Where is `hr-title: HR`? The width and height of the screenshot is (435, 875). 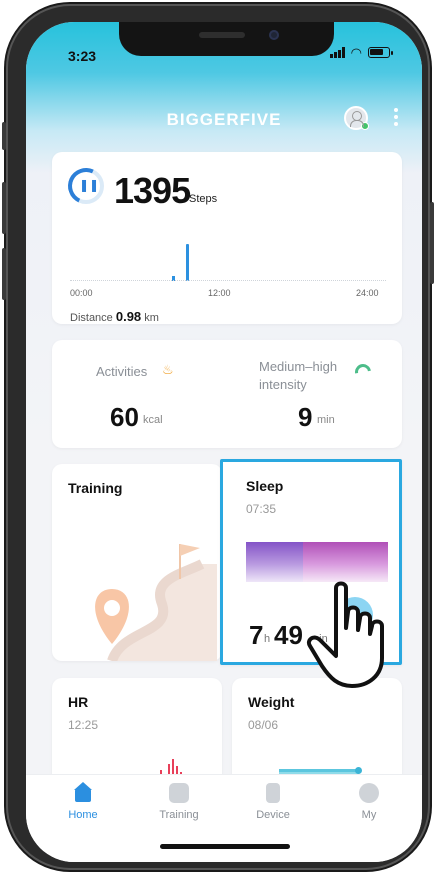 hr-title: HR is located at coordinates (78, 702).